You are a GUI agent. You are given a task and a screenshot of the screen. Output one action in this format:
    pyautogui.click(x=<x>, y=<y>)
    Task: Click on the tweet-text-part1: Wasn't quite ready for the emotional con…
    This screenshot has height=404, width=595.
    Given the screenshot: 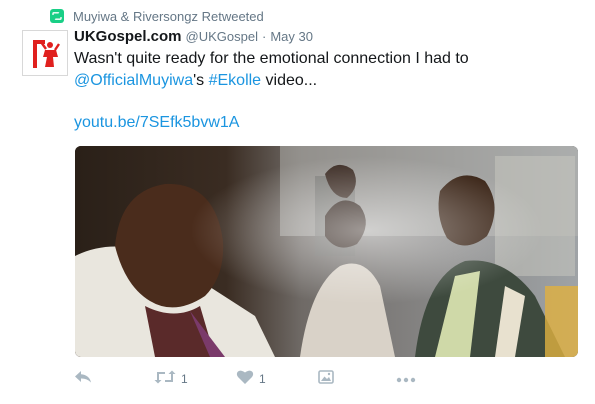 What is the action you would take?
    pyautogui.click(x=271, y=58)
    